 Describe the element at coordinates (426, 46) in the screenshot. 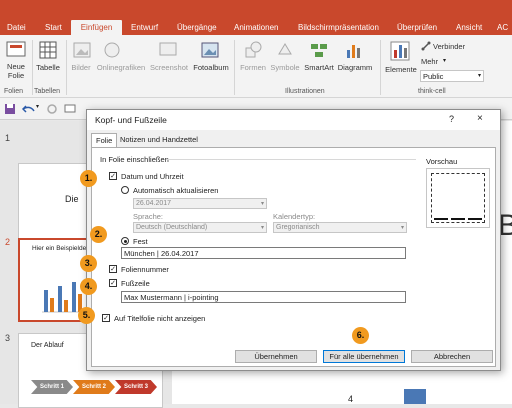

I see `connector-icon` at that location.